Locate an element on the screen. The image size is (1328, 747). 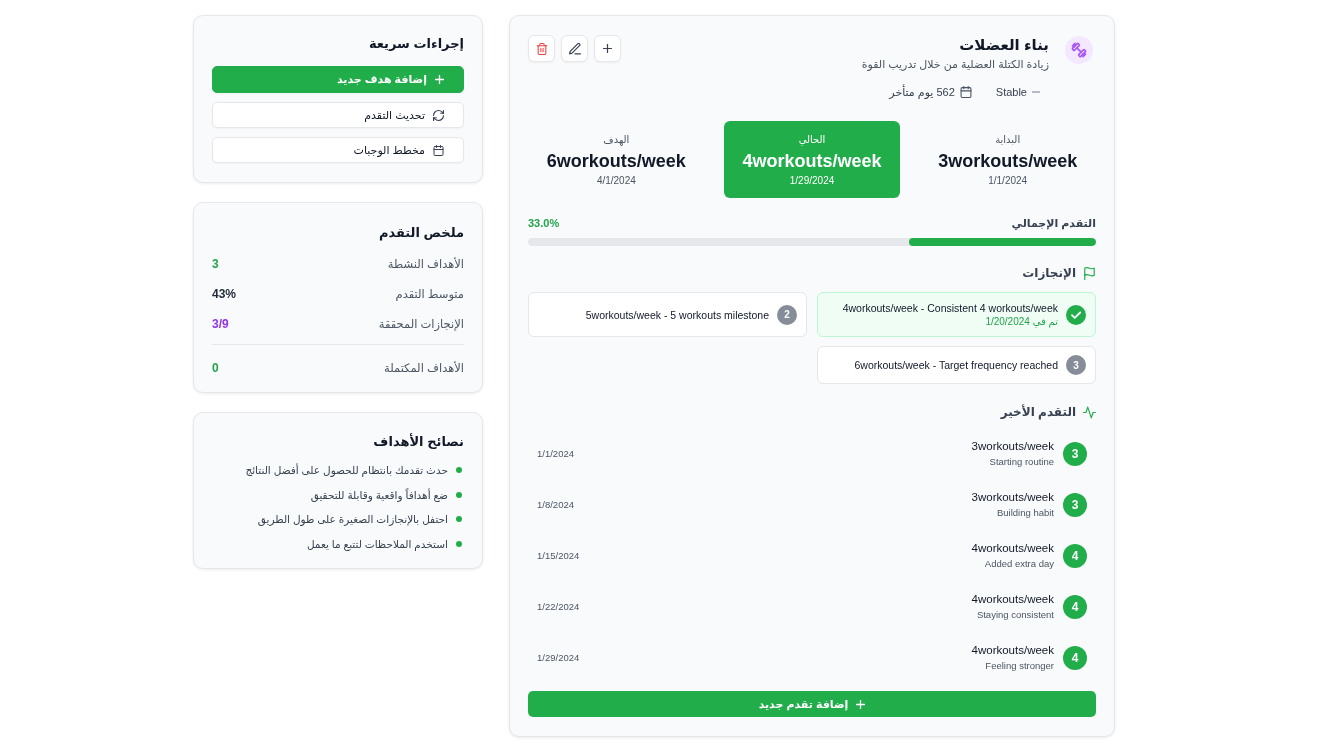
entry-date: 1/8/2024 is located at coordinates (555, 504).